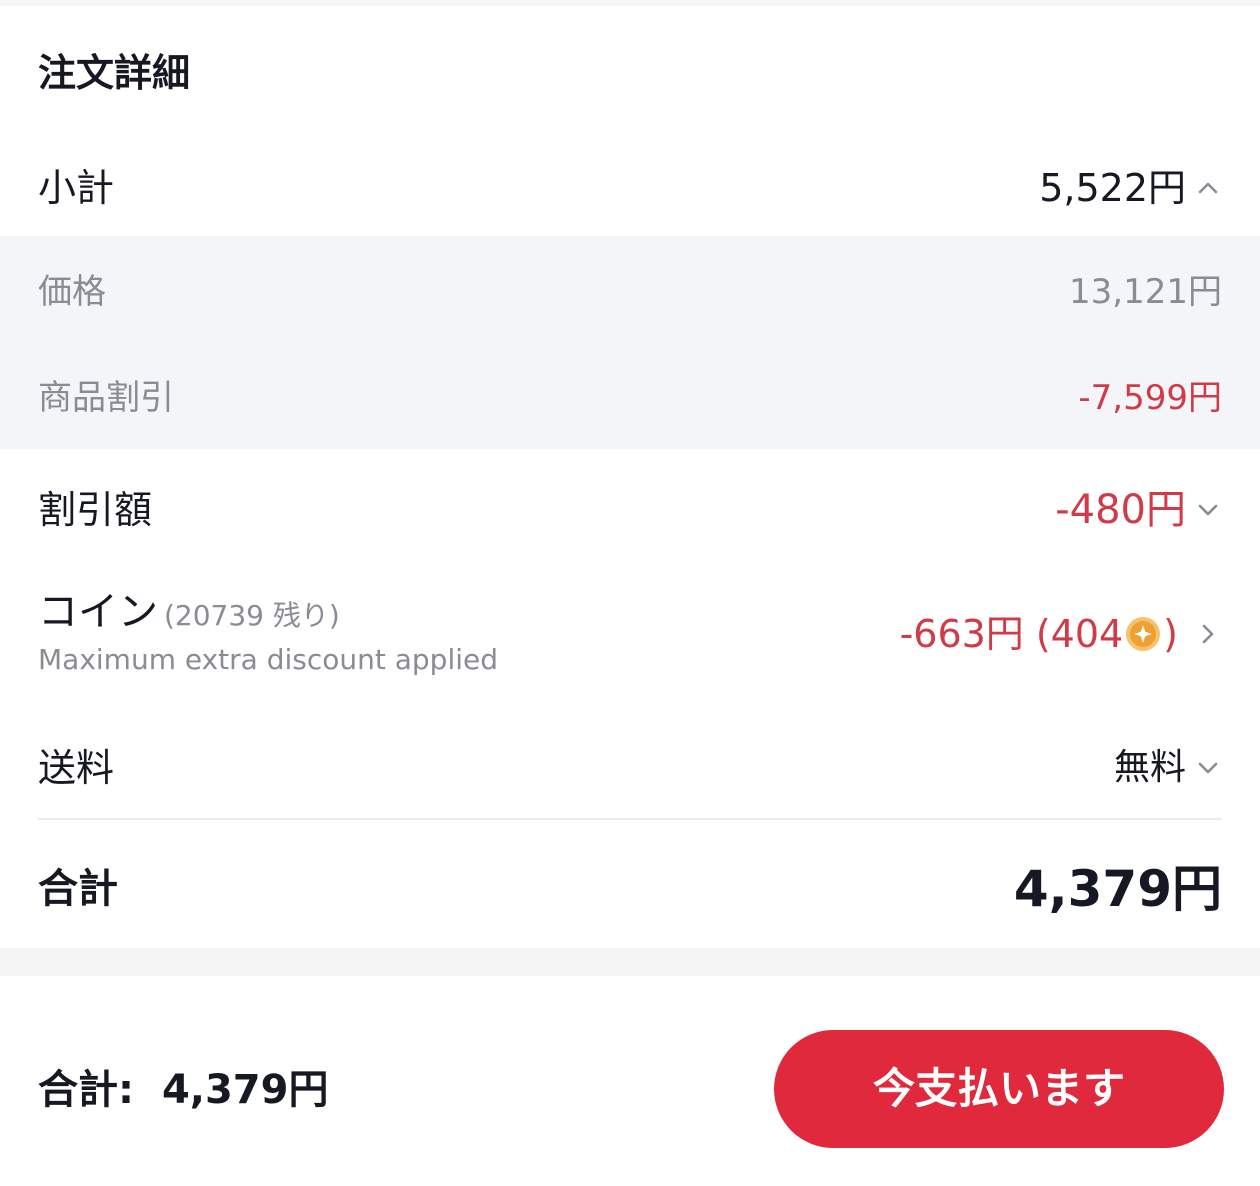 This screenshot has width=1260, height=1186. I want to click on coin-amount-open: (404, so click(1079, 634).